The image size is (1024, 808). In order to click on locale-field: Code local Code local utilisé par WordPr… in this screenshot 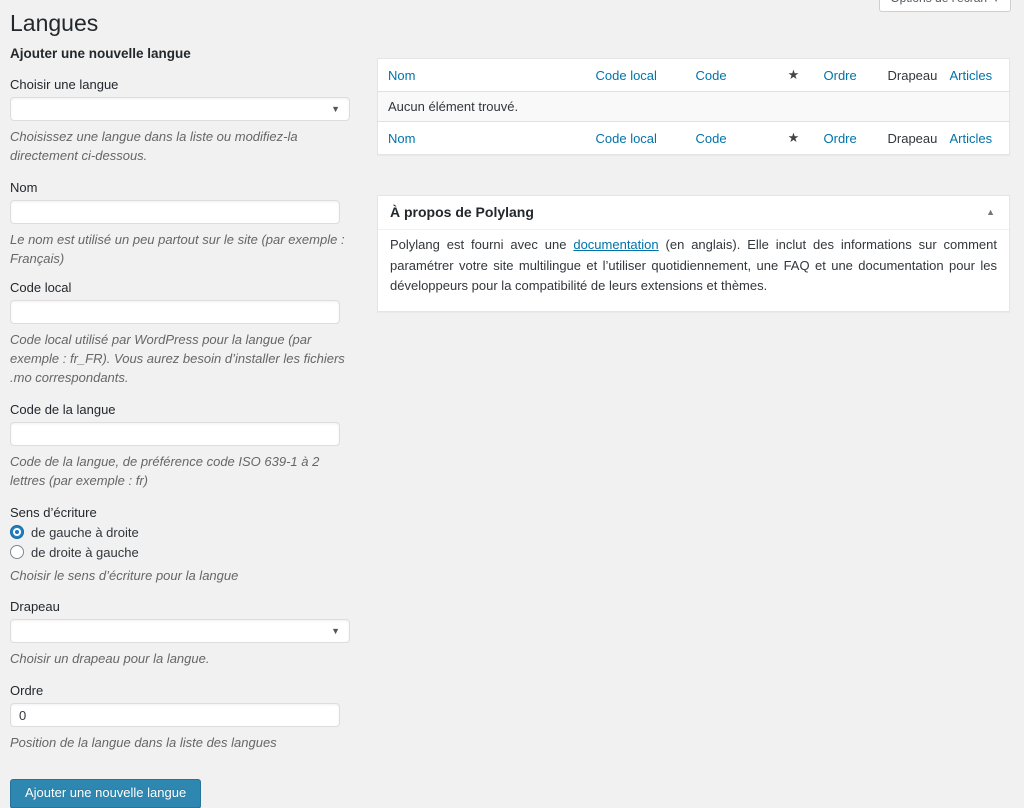, I will do `click(185, 334)`.